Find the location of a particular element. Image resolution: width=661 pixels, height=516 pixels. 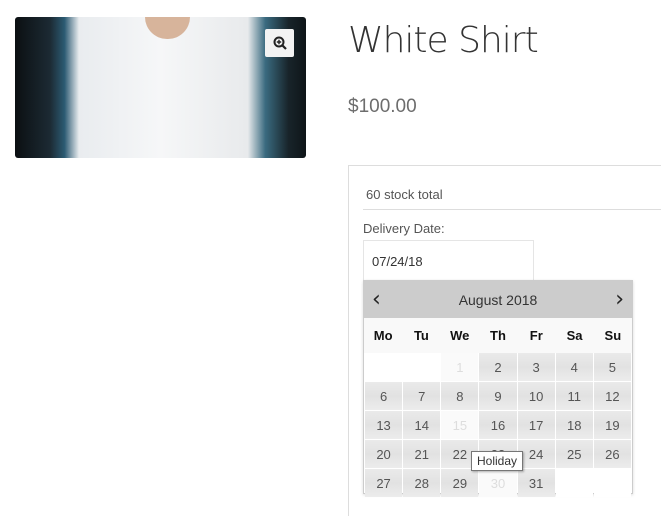

day-cell: 27 is located at coordinates (384, 483).